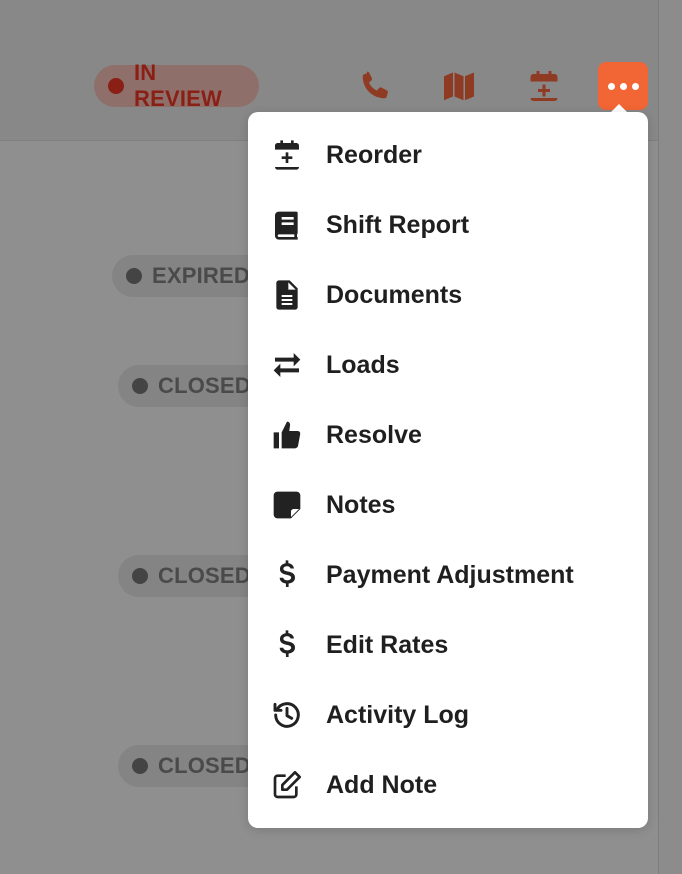  Describe the element at coordinates (448, 505) in the screenshot. I see `menu-item-notes: Notes` at that location.